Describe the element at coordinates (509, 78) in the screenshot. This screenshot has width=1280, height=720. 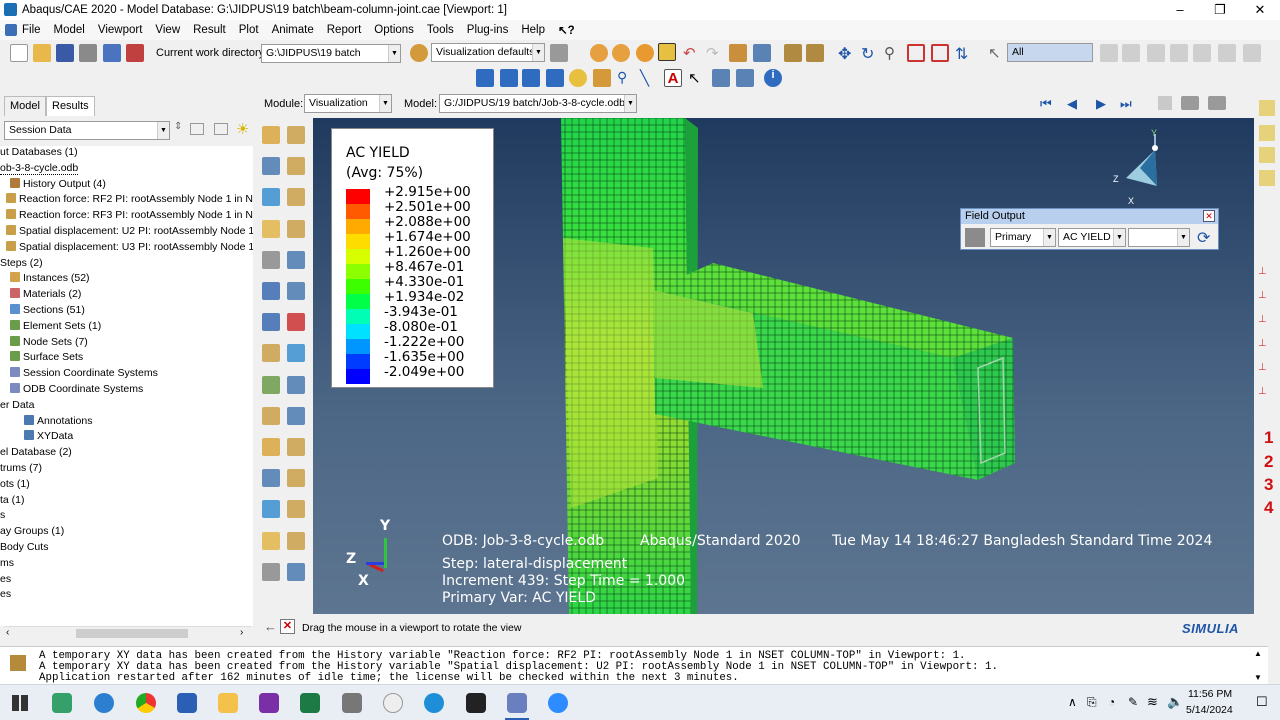
I see `render-style-2-icon` at that location.